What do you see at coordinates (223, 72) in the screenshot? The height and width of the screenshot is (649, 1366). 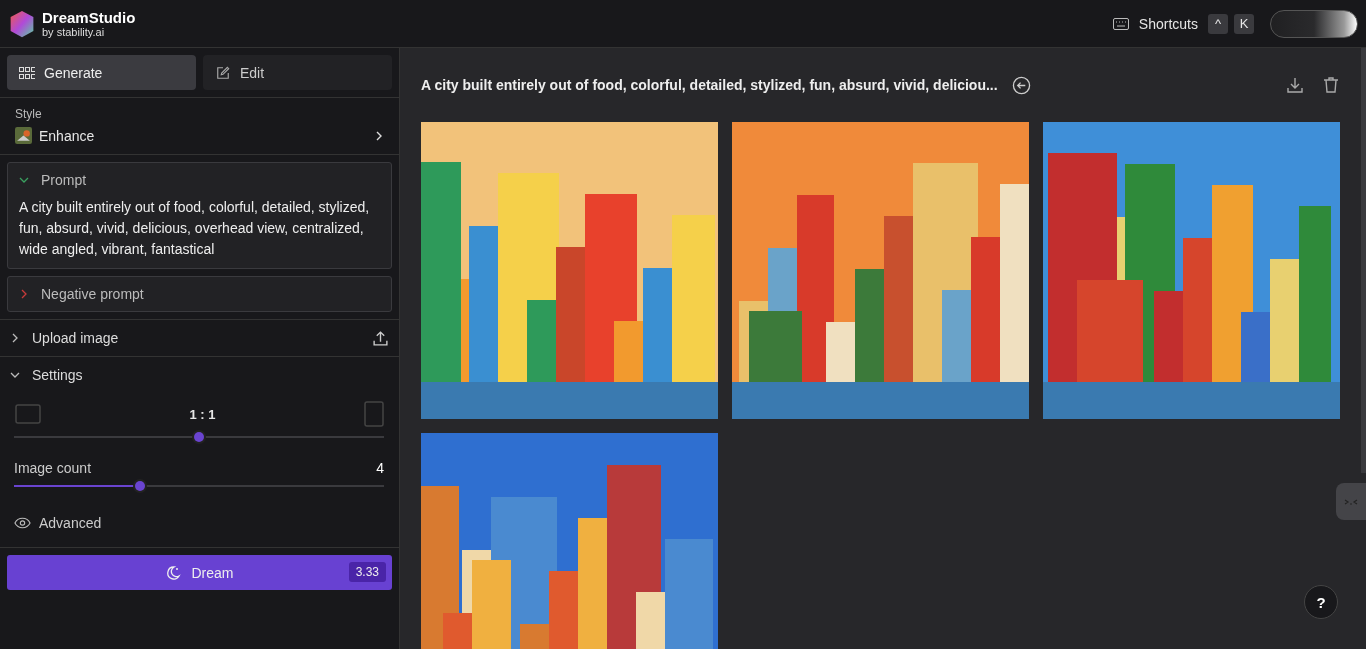 I see `edit-icon` at bounding box center [223, 72].